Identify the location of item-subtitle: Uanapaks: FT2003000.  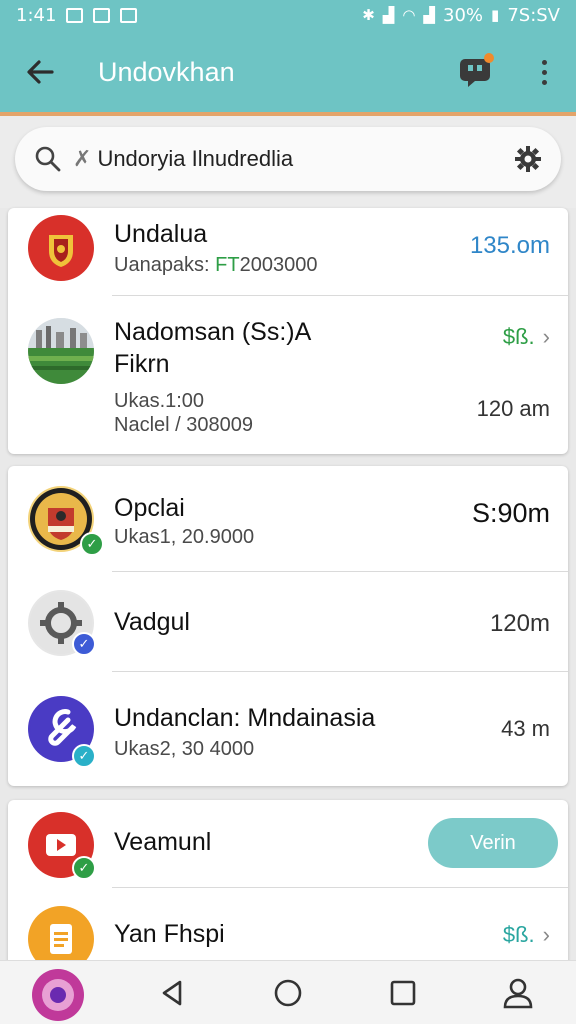
(216, 265).